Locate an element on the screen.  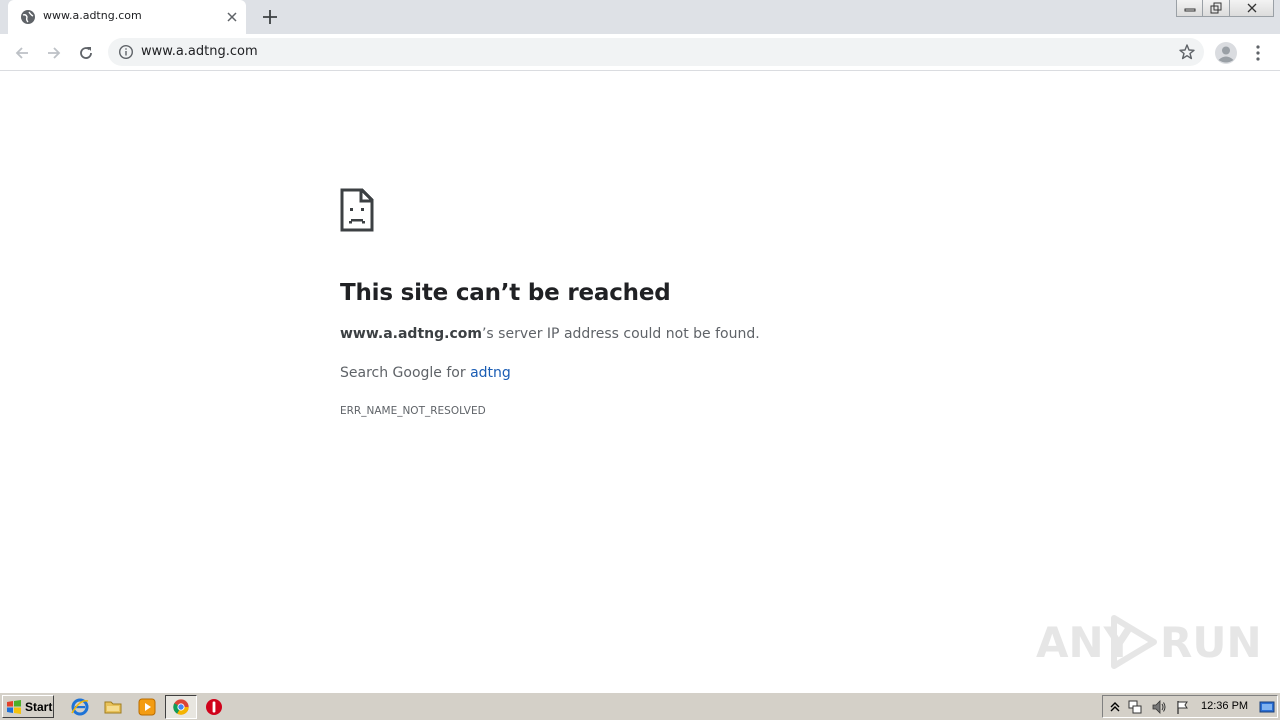
browser-tab: www.a.adtng.com is located at coordinates (127, 17).